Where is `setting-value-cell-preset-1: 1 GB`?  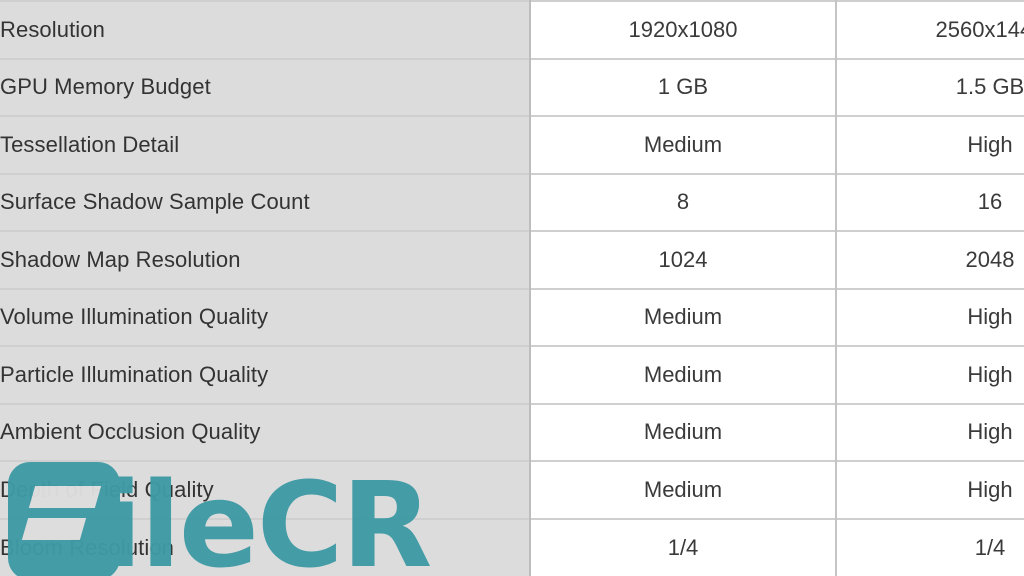
setting-value-cell-preset-1: 1 GB is located at coordinates (683, 86).